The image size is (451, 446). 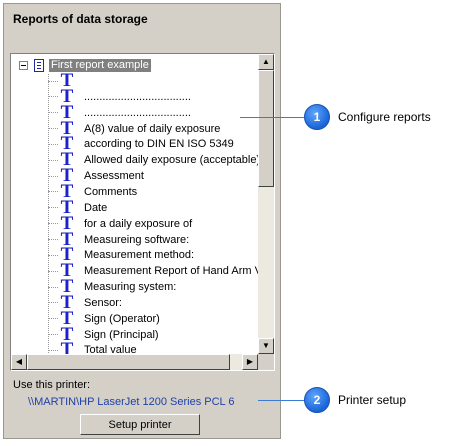 What do you see at coordinates (171, 160) in the screenshot?
I see `tree-item-label: Allowed daily exposure (acceptable)` at bounding box center [171, 160].